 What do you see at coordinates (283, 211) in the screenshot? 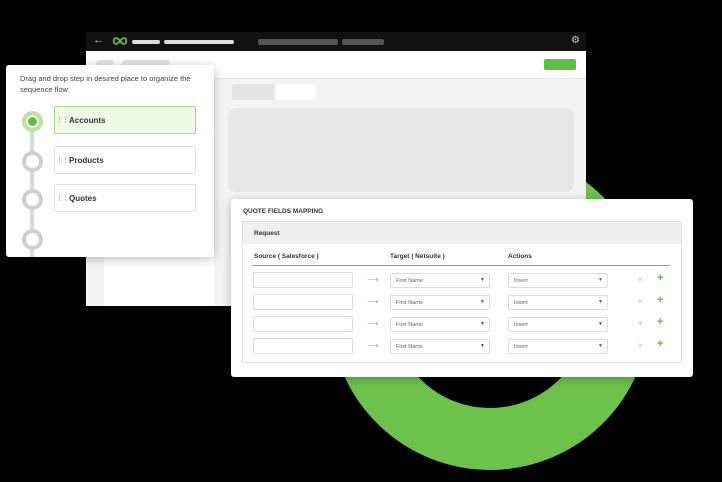
I see `panel-title: QUOTE FIELDS MAPPING` at bounding box center [283, 211].